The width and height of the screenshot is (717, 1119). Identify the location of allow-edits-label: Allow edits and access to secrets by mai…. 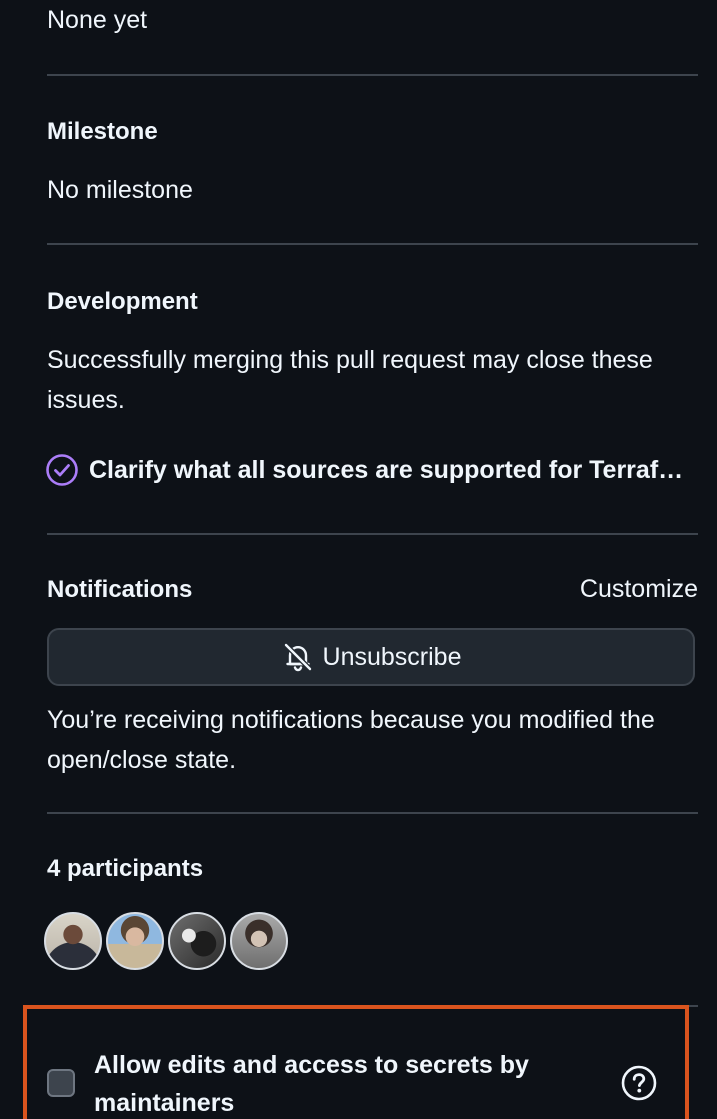
(344, 1082).